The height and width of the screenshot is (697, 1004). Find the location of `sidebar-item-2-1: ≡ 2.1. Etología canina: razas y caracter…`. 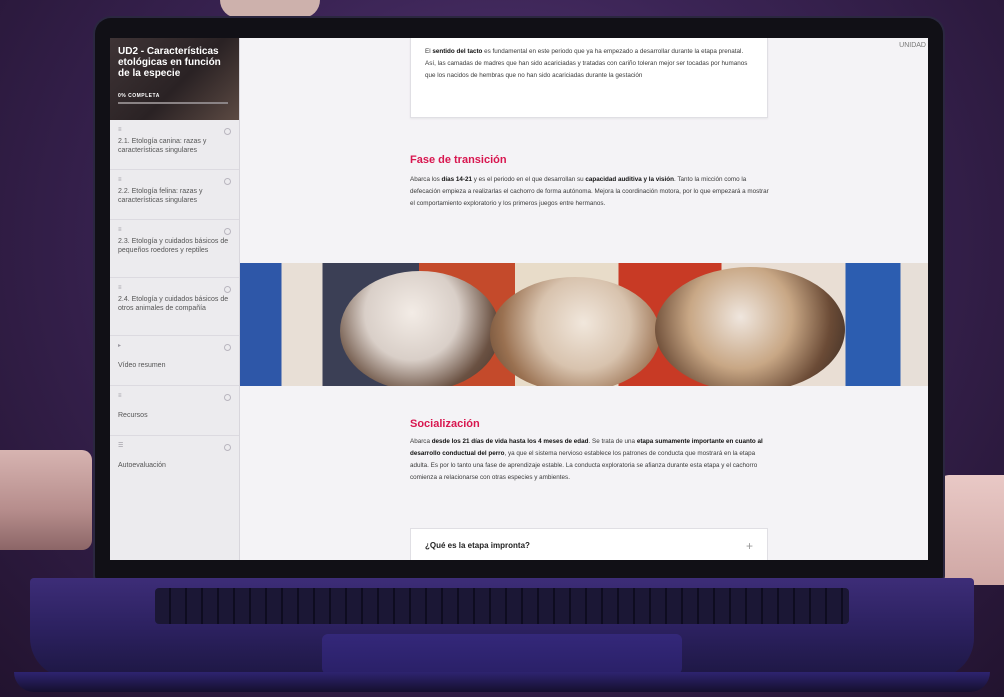

sidebar-item-2-1: ≡ 2.1. Etología canina: razas y caracter… is located at coordinates (174, 145).